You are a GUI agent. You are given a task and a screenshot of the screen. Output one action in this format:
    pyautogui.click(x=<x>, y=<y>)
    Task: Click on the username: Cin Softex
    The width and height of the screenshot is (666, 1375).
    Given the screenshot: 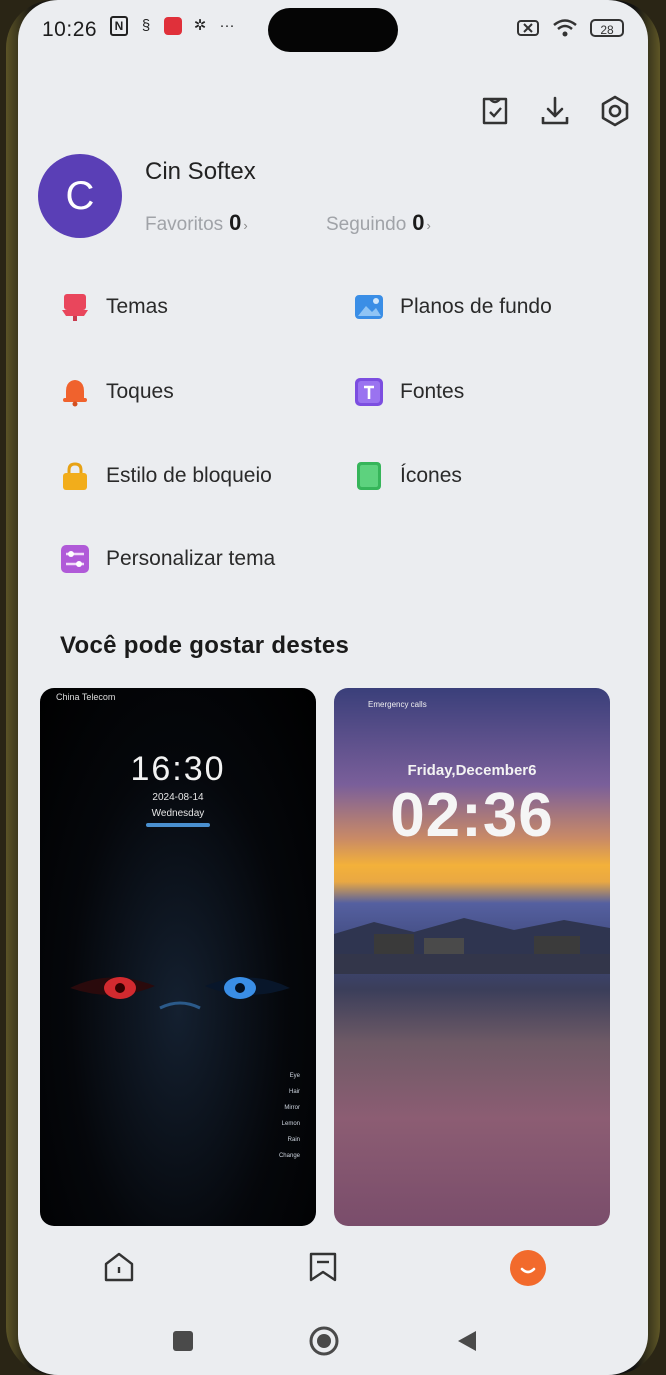 What is the action you would take?
    pyautogui.click(x=200, y=172)
    